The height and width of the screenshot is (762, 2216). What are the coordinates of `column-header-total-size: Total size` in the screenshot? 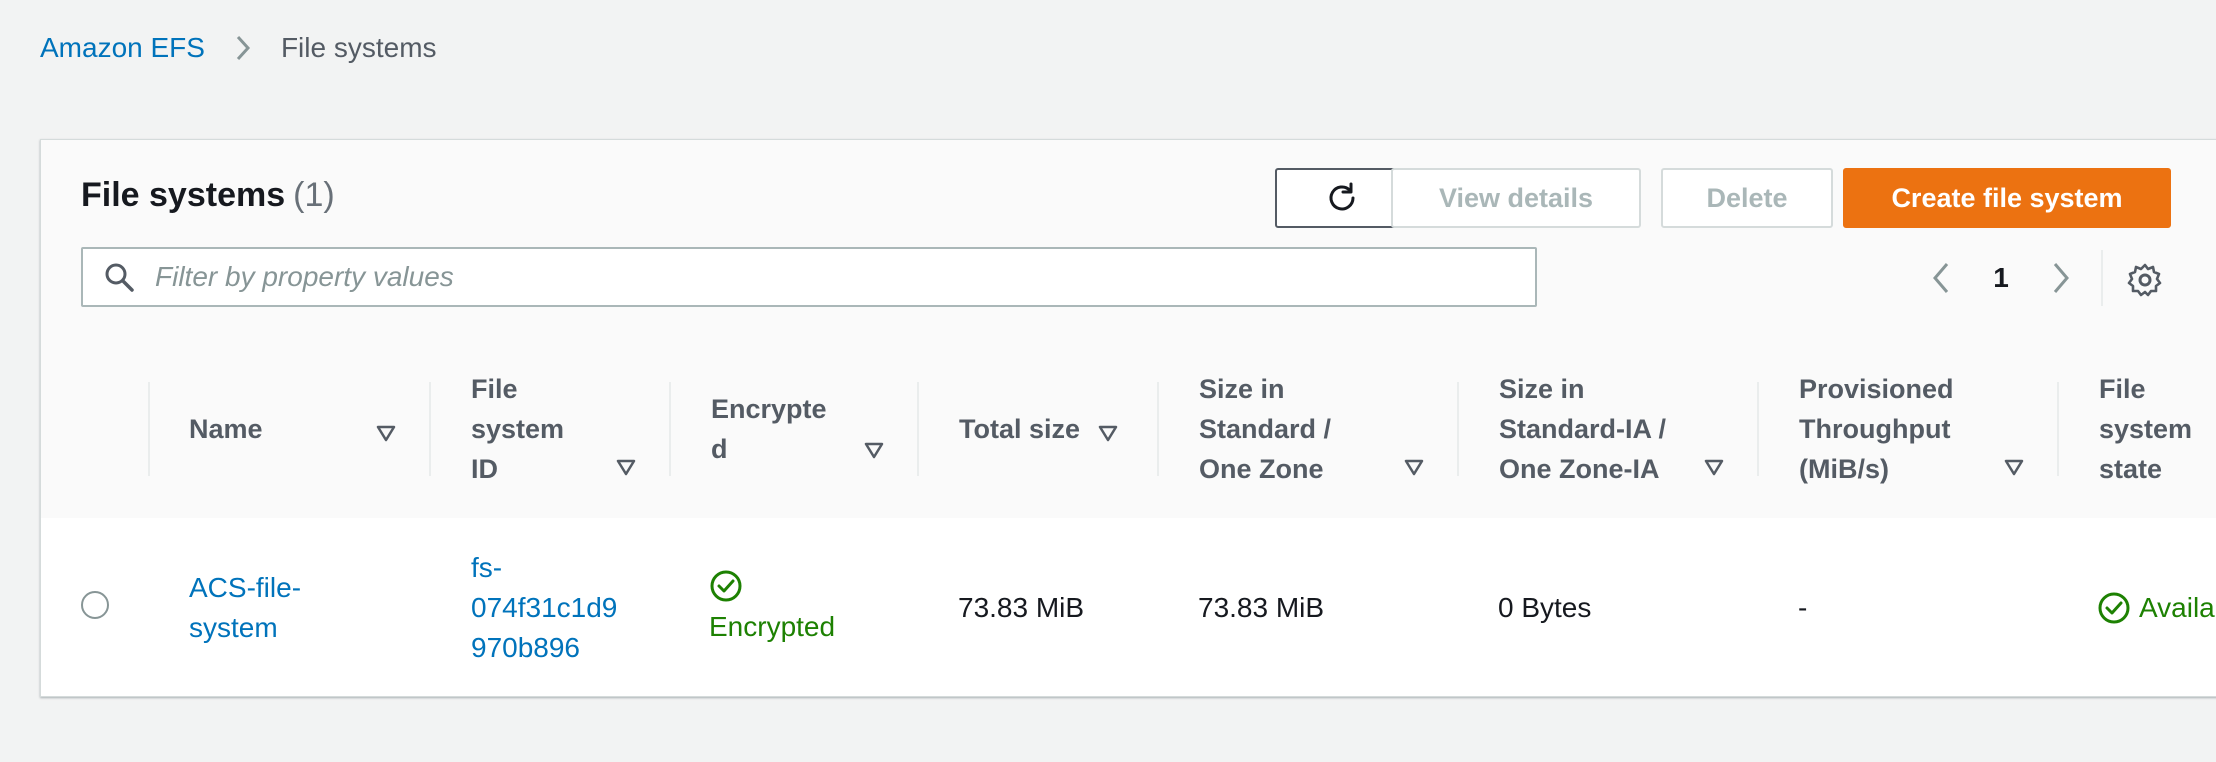 It's located at (1037, 429).